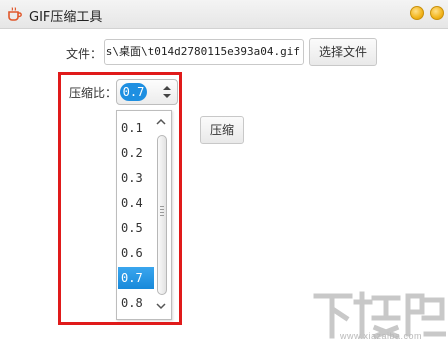 This screenshot has height=345, width=448. I want to click on ratio-label: 压缩比：, so click(93, 93).